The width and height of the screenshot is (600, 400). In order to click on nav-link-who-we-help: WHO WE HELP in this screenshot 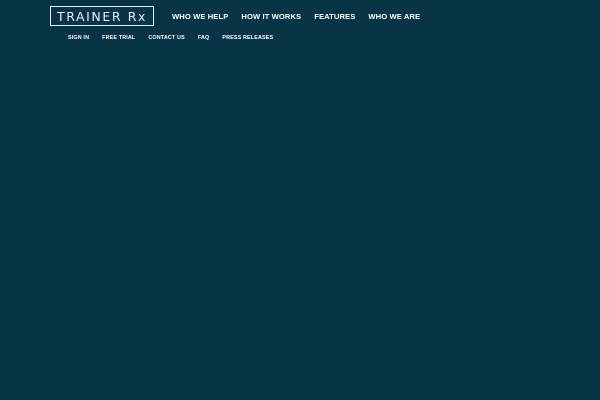, I will do `click(200, 16)`.